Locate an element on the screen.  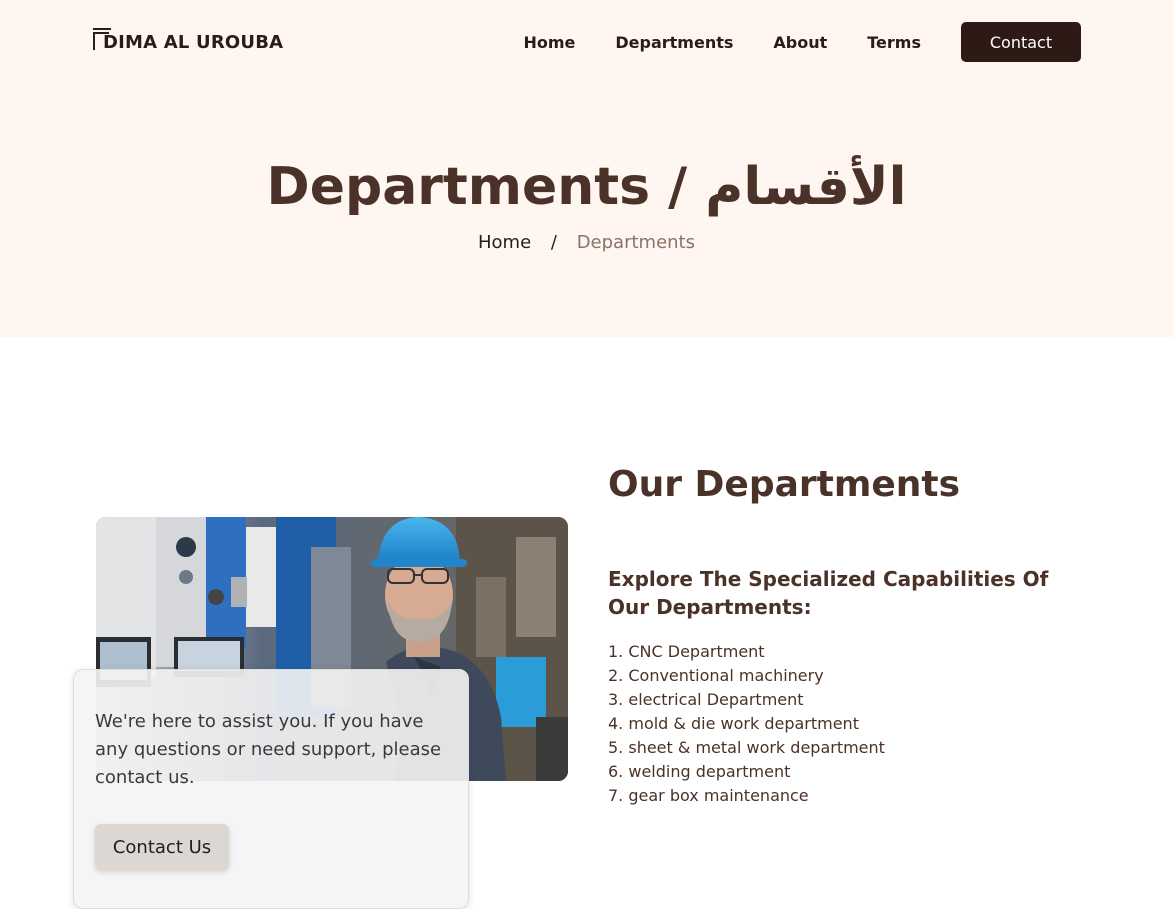
nav-home-link: Home is located at coordinates (549, 42).